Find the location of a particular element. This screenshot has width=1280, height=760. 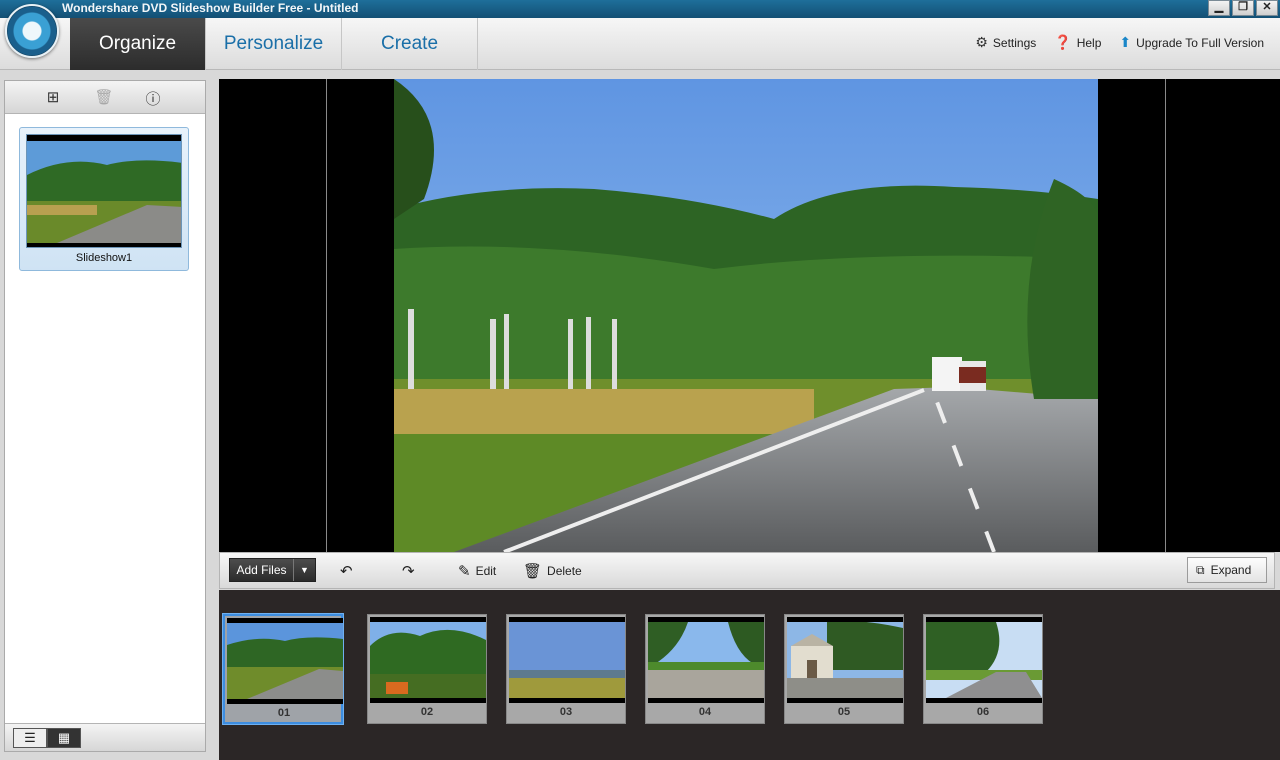

help-link: ❓ Help is located at coordinates (1077, 42).